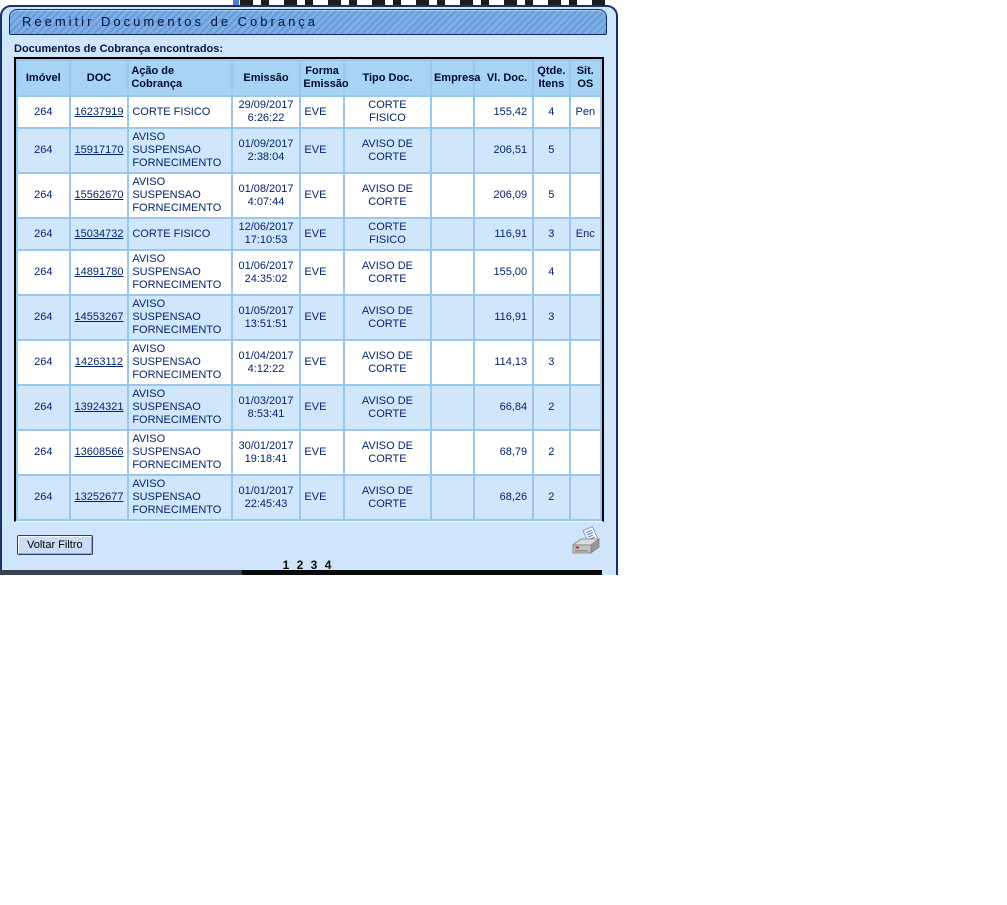 This screenshot has width=1007, height=905. I want to click on cell-doc: 15917170, so click(99, 150).